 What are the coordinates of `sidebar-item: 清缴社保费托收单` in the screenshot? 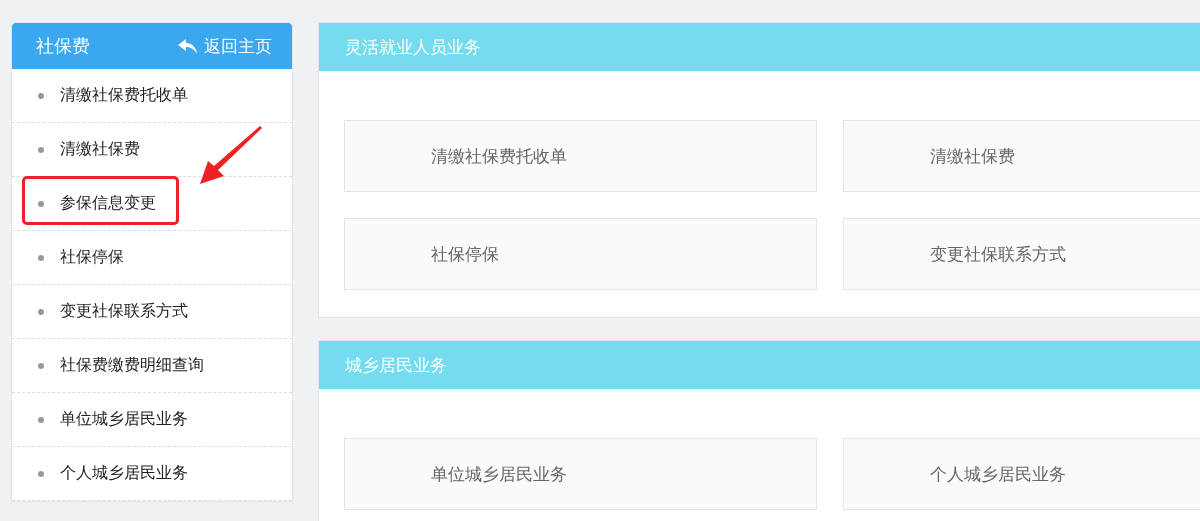 It's located at (152, 96).